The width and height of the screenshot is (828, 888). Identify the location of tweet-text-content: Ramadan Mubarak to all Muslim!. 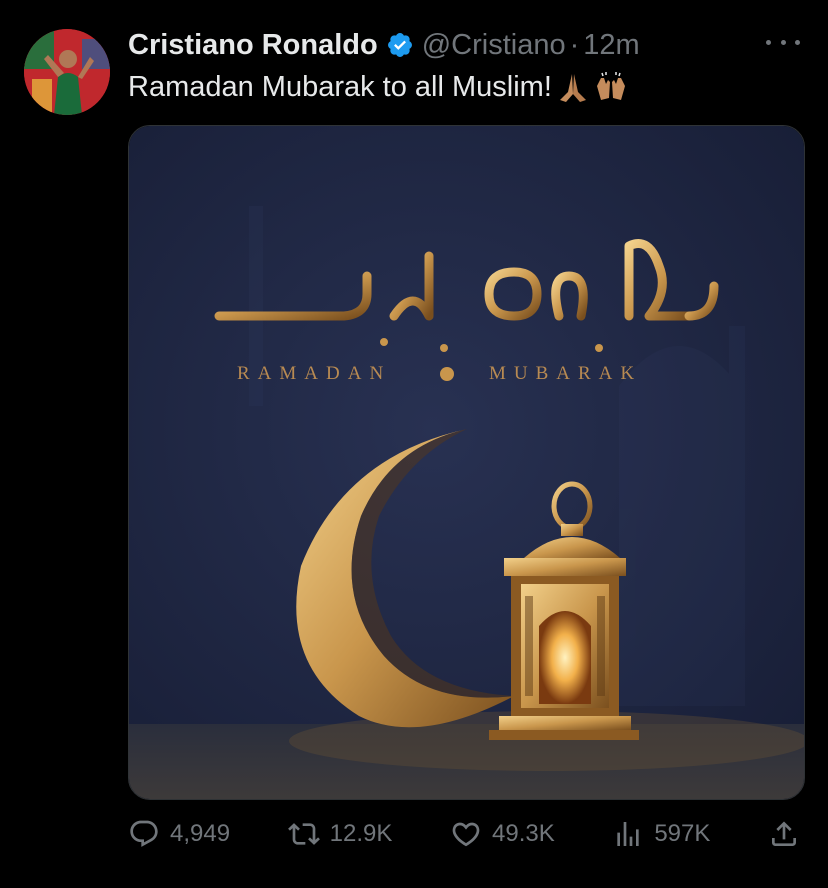
(340, 86).